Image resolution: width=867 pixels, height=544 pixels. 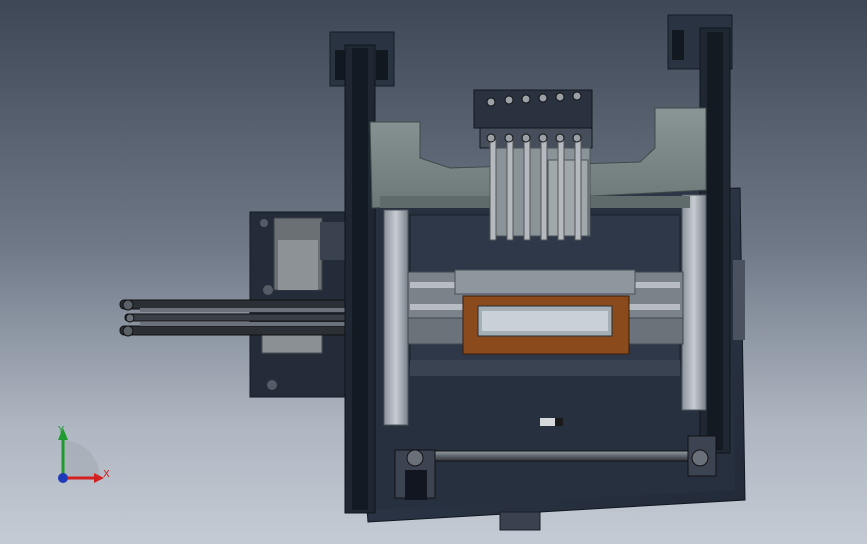 I want to click on y-axis-label: Y, so click(x=61, y=430).